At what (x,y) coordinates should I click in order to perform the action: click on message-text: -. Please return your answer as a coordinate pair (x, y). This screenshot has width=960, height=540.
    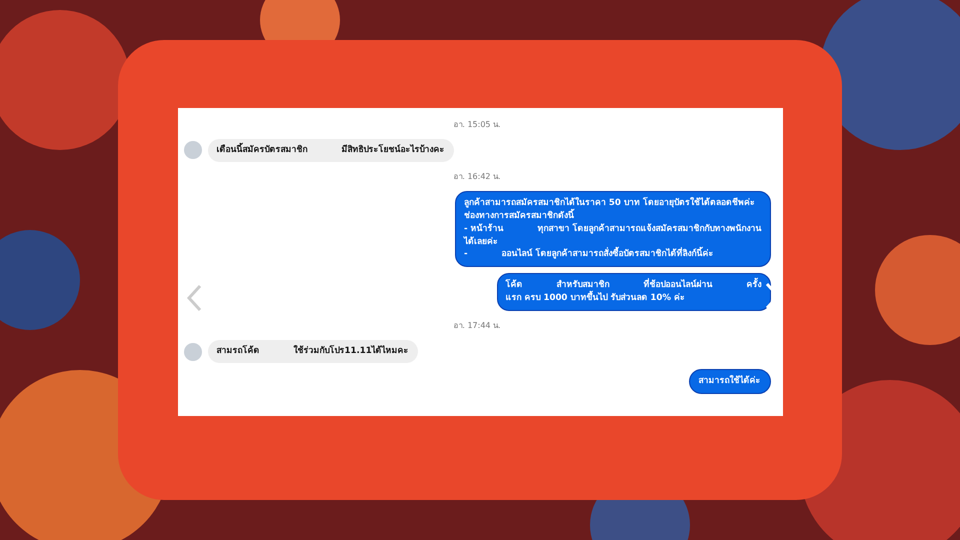
    Looking at the image, I should click on (466, 255).